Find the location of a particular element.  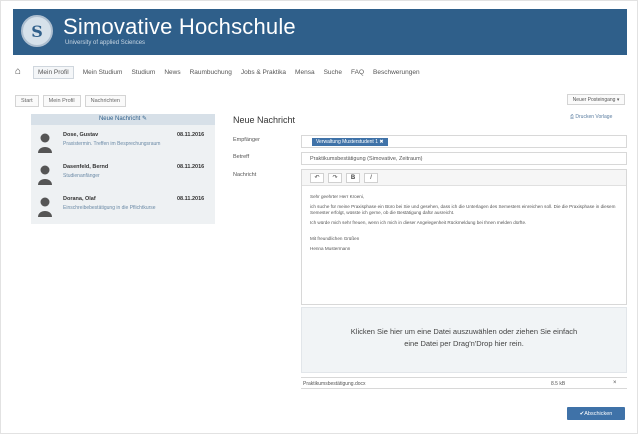

nav-item-mein-profil: Mein Profil is located at coordinates (53, 72).